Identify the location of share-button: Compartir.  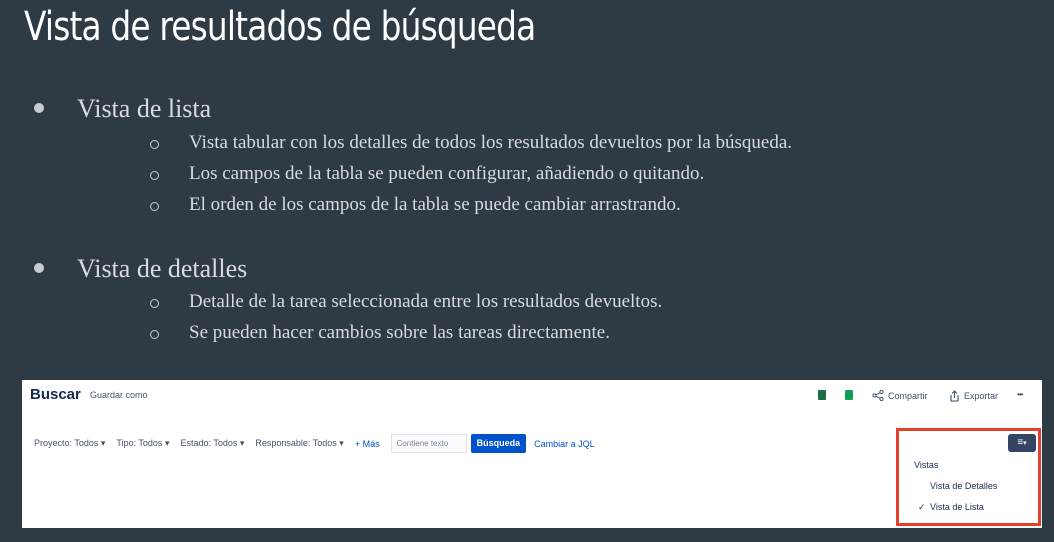
(900, 395).